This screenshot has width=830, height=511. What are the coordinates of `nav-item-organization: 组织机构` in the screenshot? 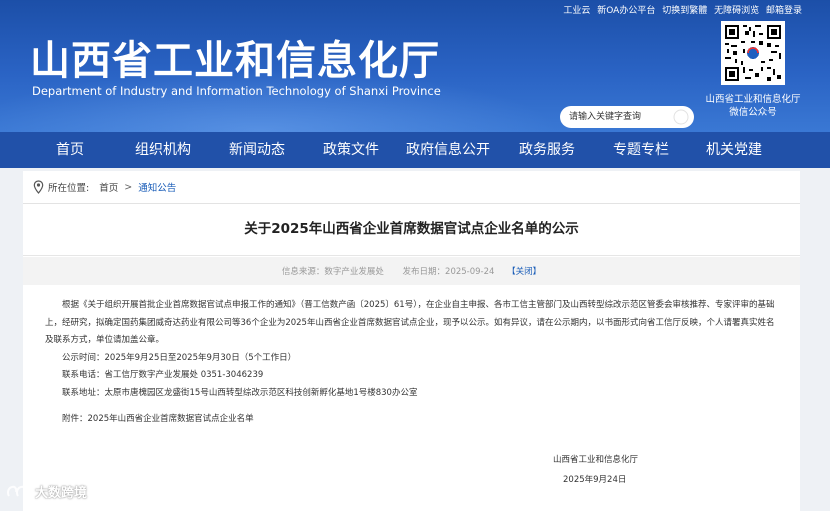 It's located at (163, 150).